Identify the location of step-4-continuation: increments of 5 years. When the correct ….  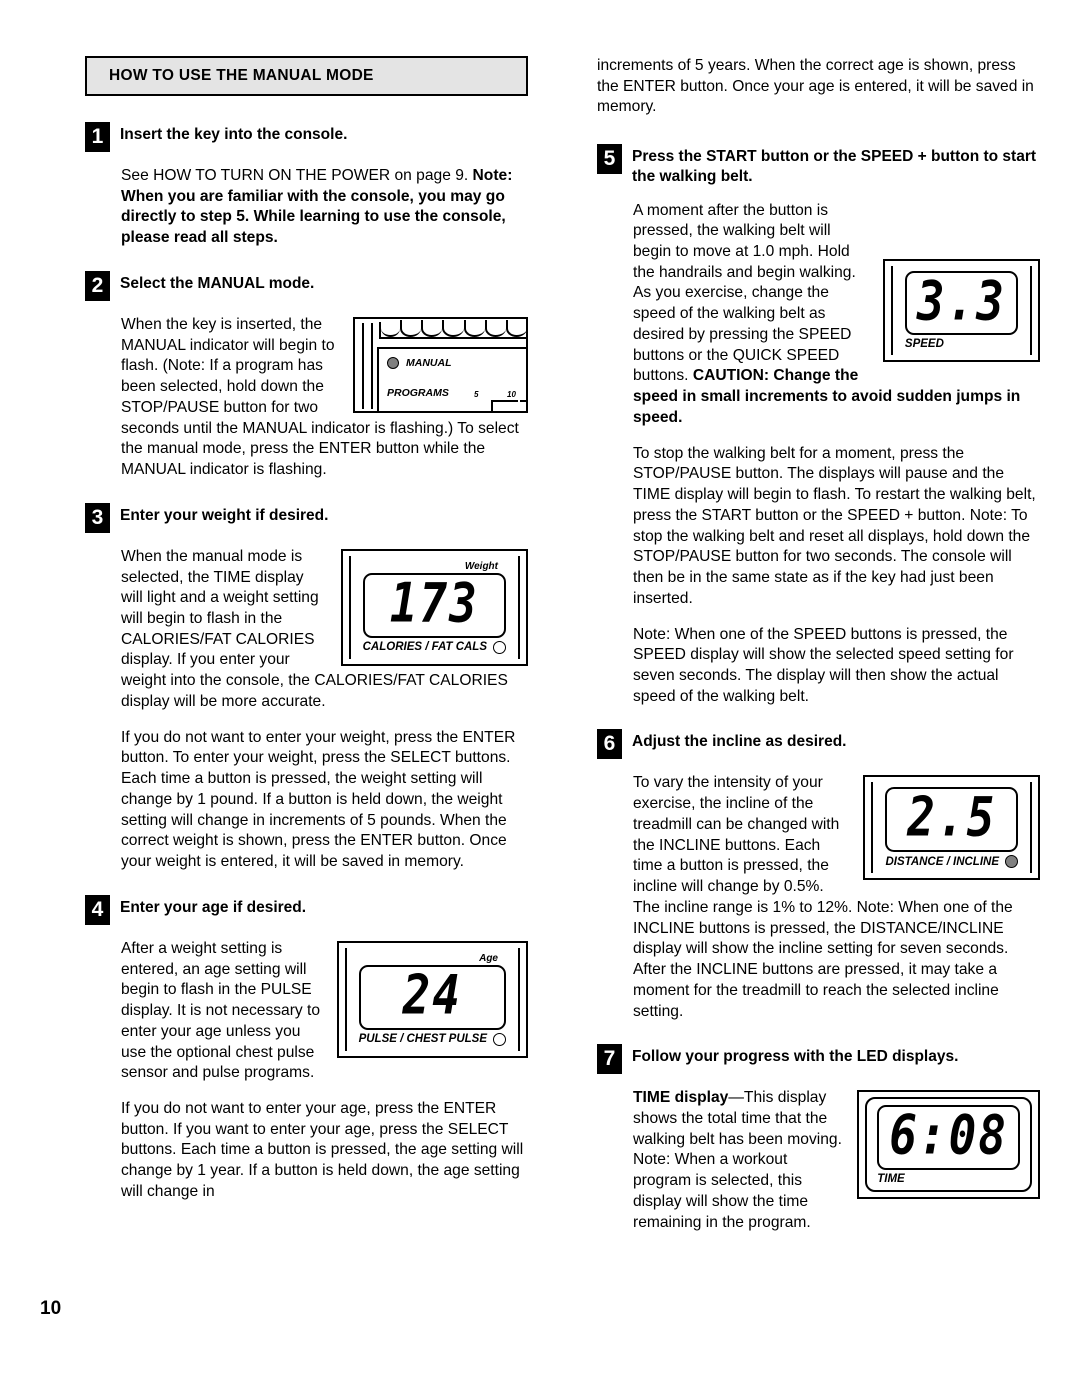
(815, 86).